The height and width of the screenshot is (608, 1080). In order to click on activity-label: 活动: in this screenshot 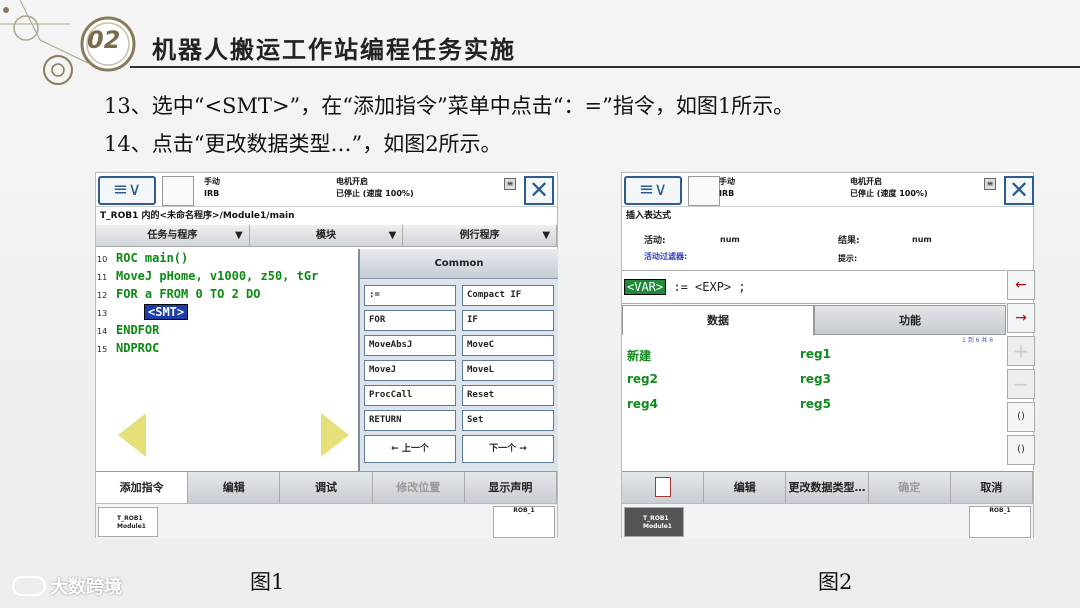, I will do `click(655, 241)`.